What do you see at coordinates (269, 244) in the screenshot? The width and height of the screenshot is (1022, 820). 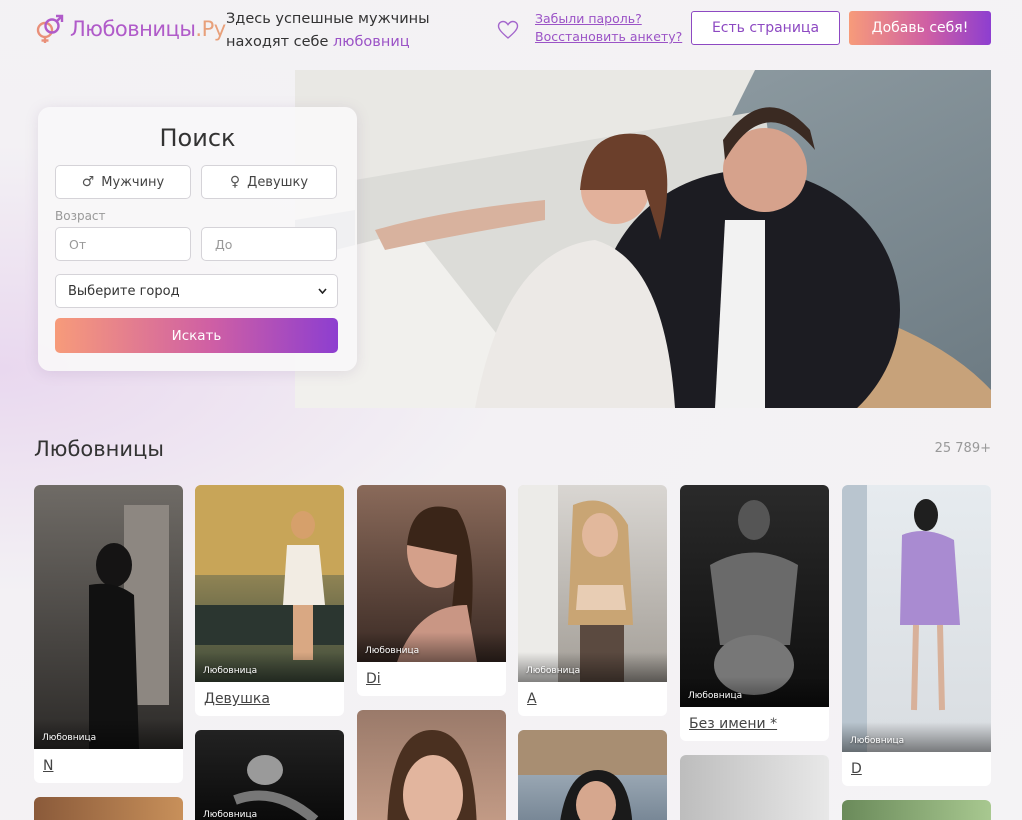 I see `age-to-input: До` at bounding box center [269, 244].